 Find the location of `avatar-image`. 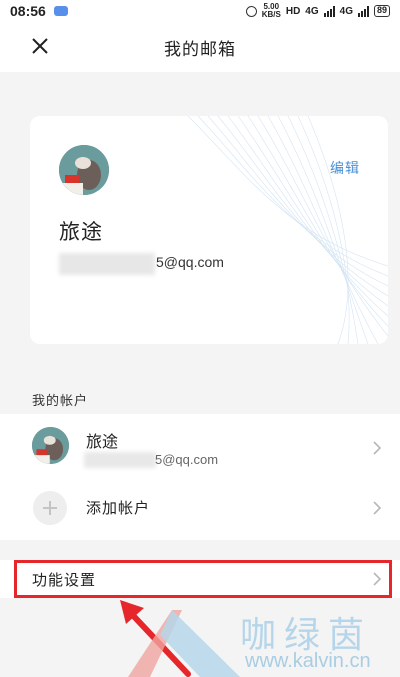

avatar-image is located at coordinates (84, 170).